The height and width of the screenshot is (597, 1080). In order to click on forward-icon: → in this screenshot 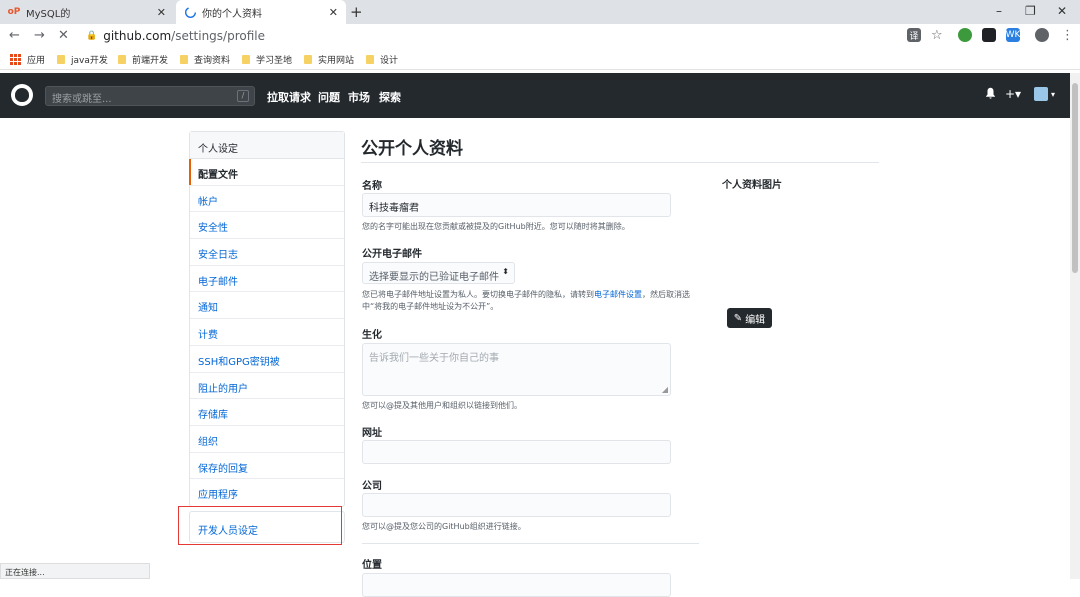, I will do `click(39, 35)`.